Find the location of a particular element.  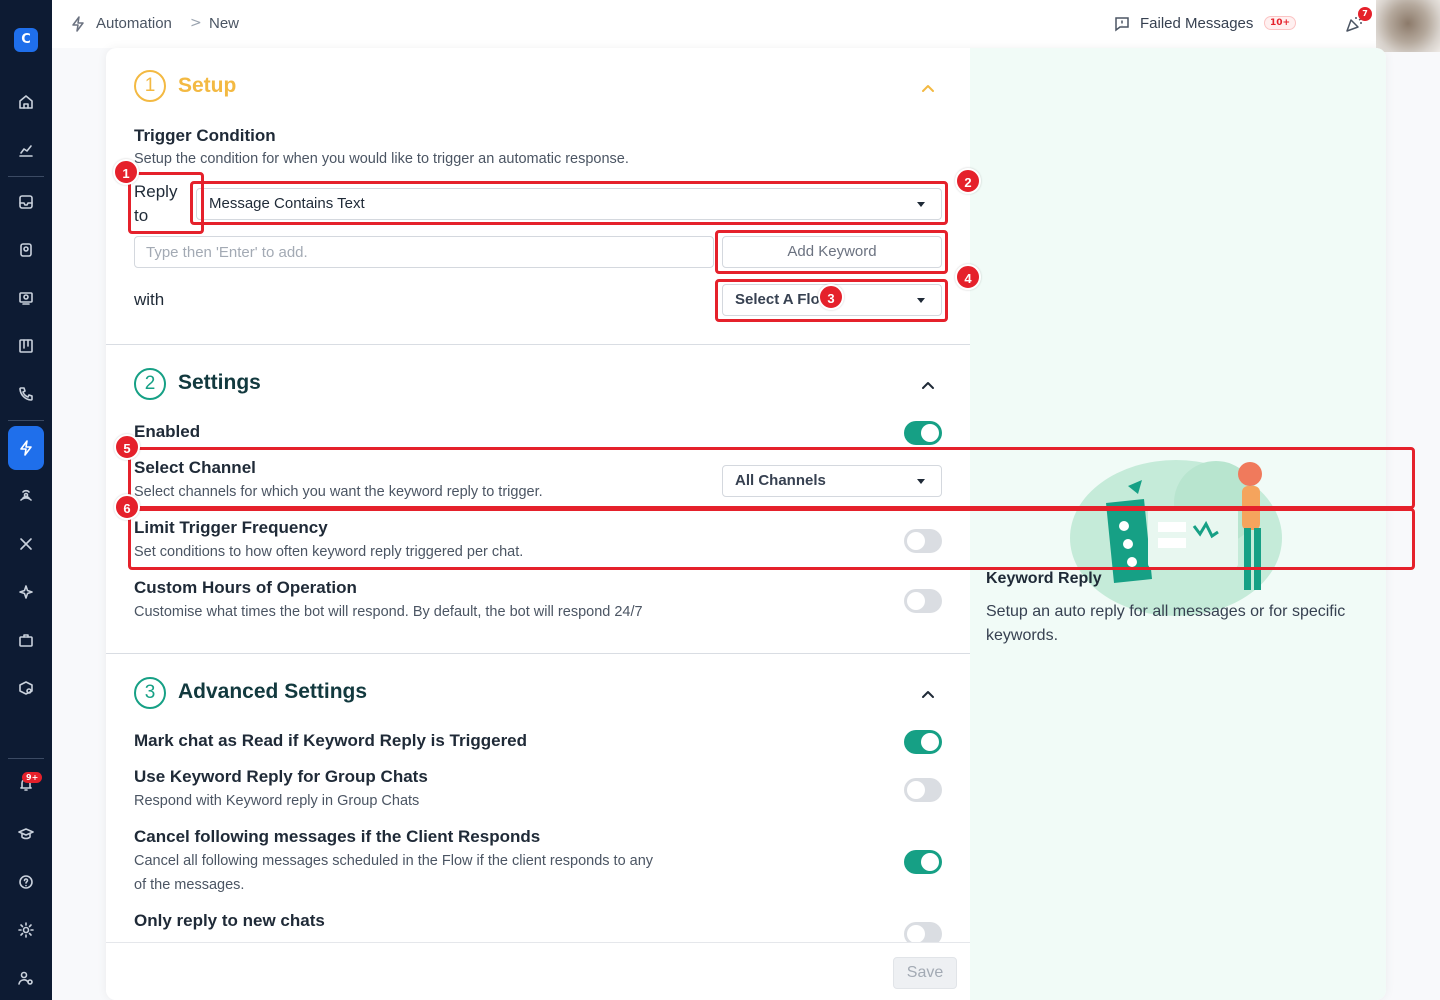

annotation-marker-5: 5 is located at coordinates (127, 447).